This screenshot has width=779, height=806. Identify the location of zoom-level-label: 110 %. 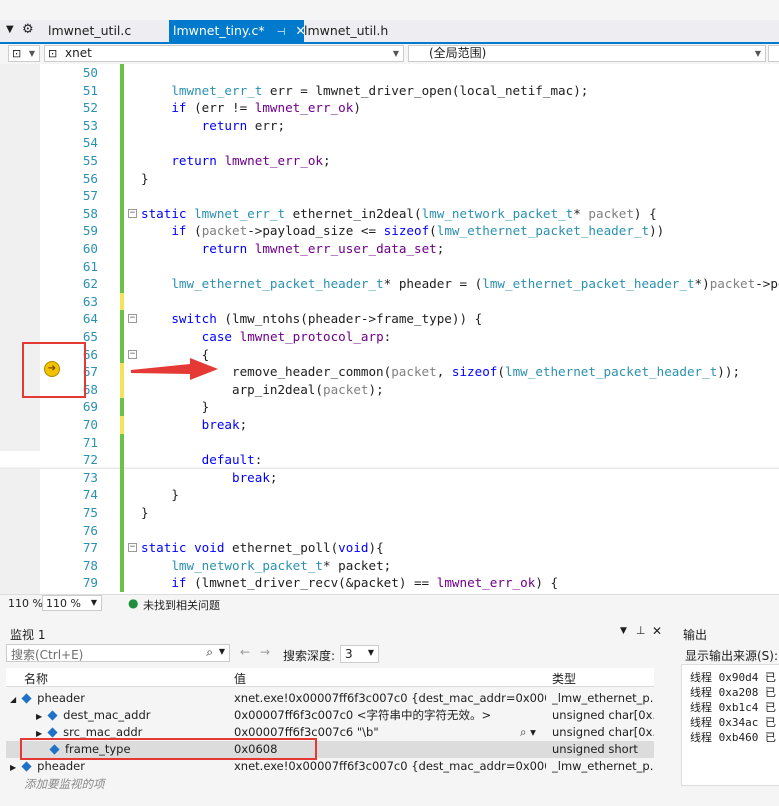
(25, 603).